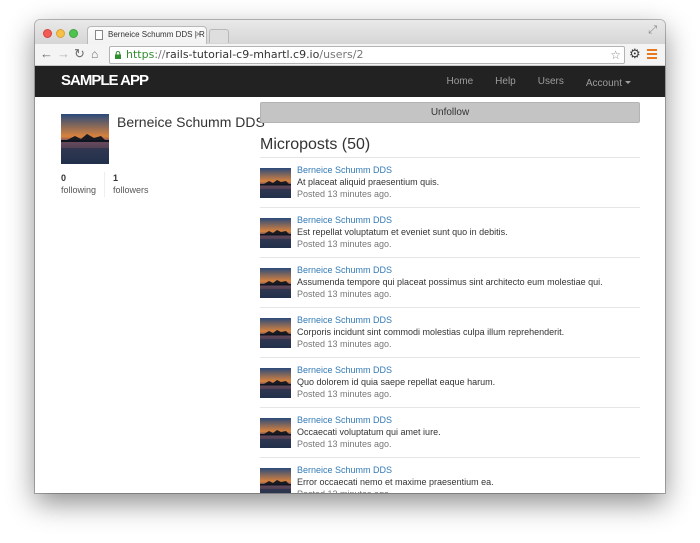  What do you see at coordinates (527, 81) in the screenshot?
I see `nav-links: Home Help Users Account` at bounding box center [527, 81].